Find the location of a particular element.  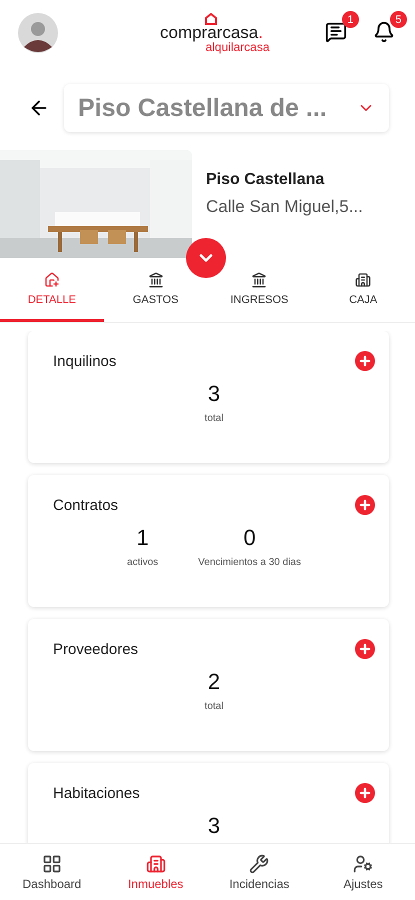

message-icon is located at coordinates (335, 32).